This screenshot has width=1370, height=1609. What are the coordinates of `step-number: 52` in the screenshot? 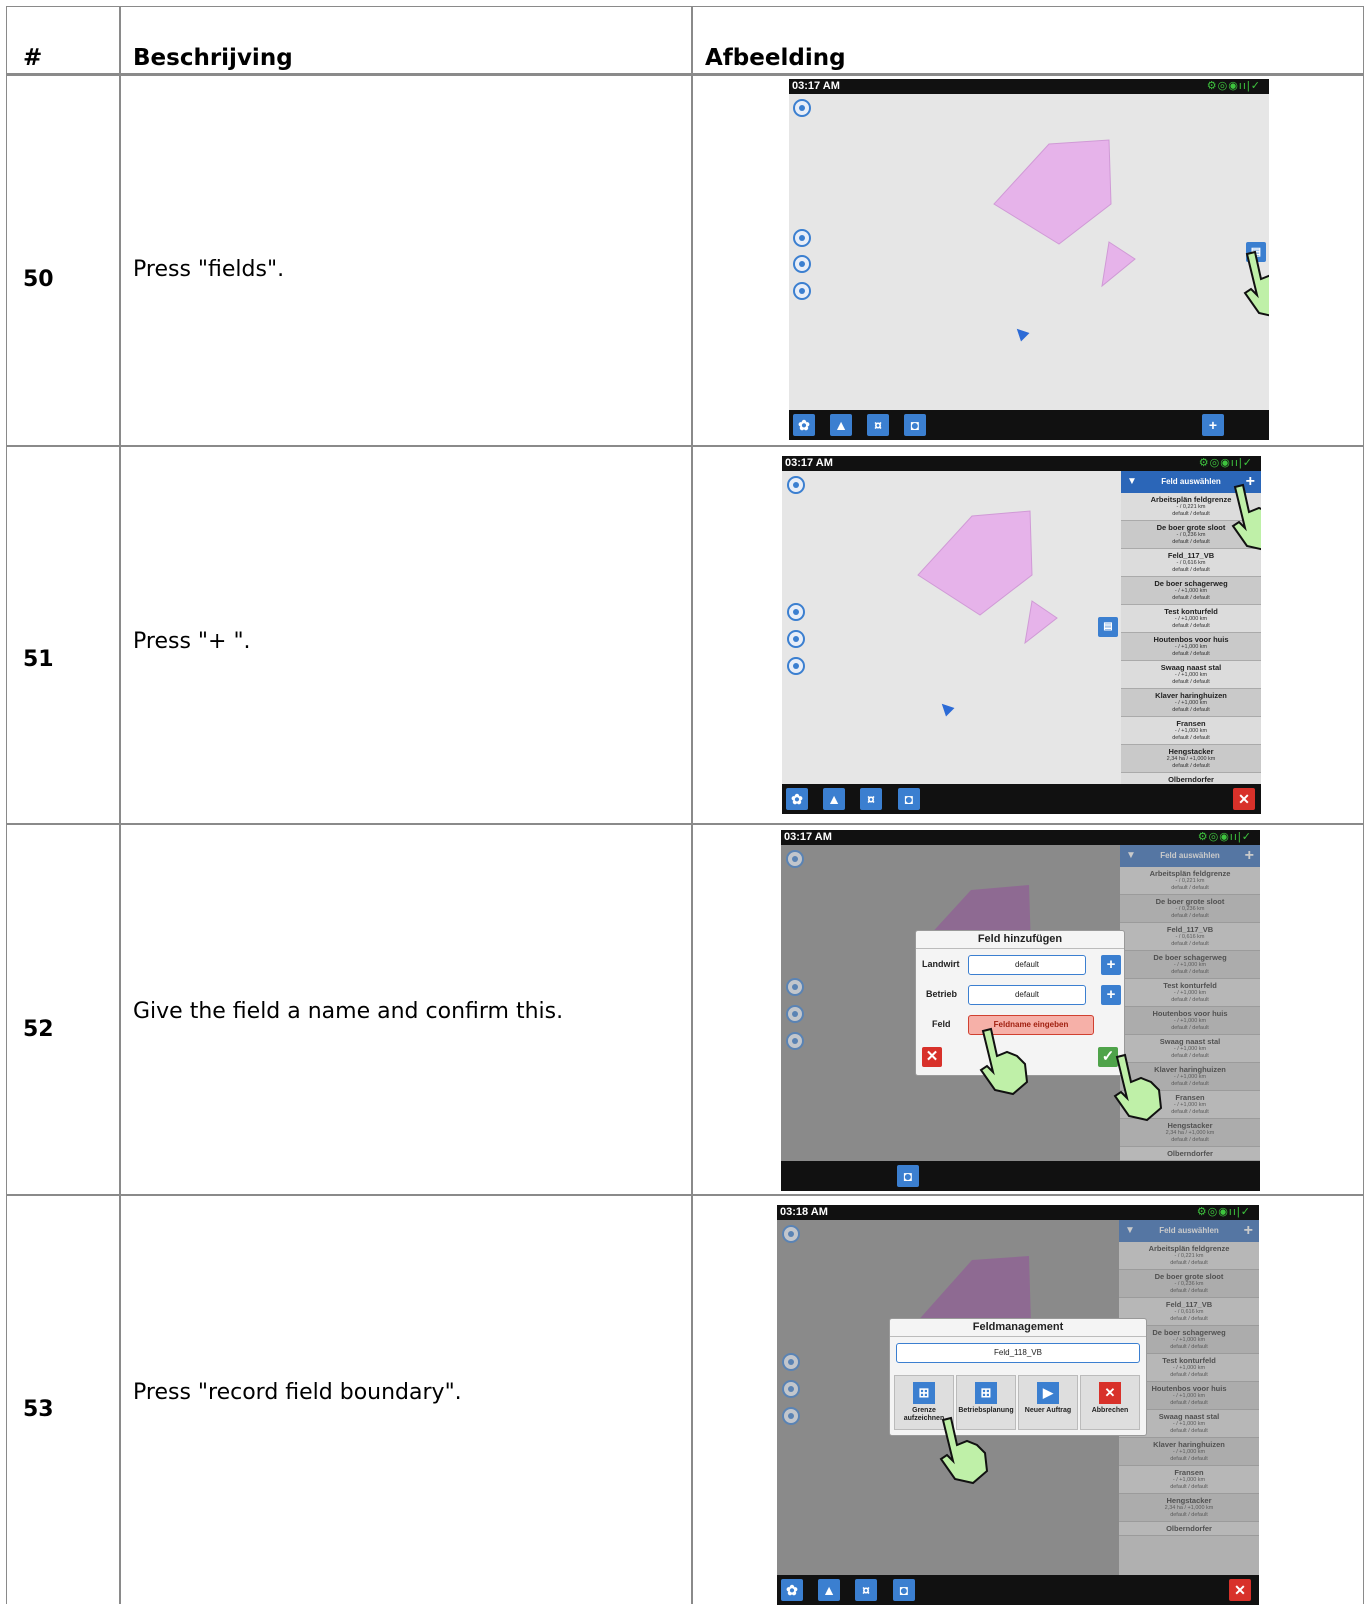 It's located at (38, 1029).